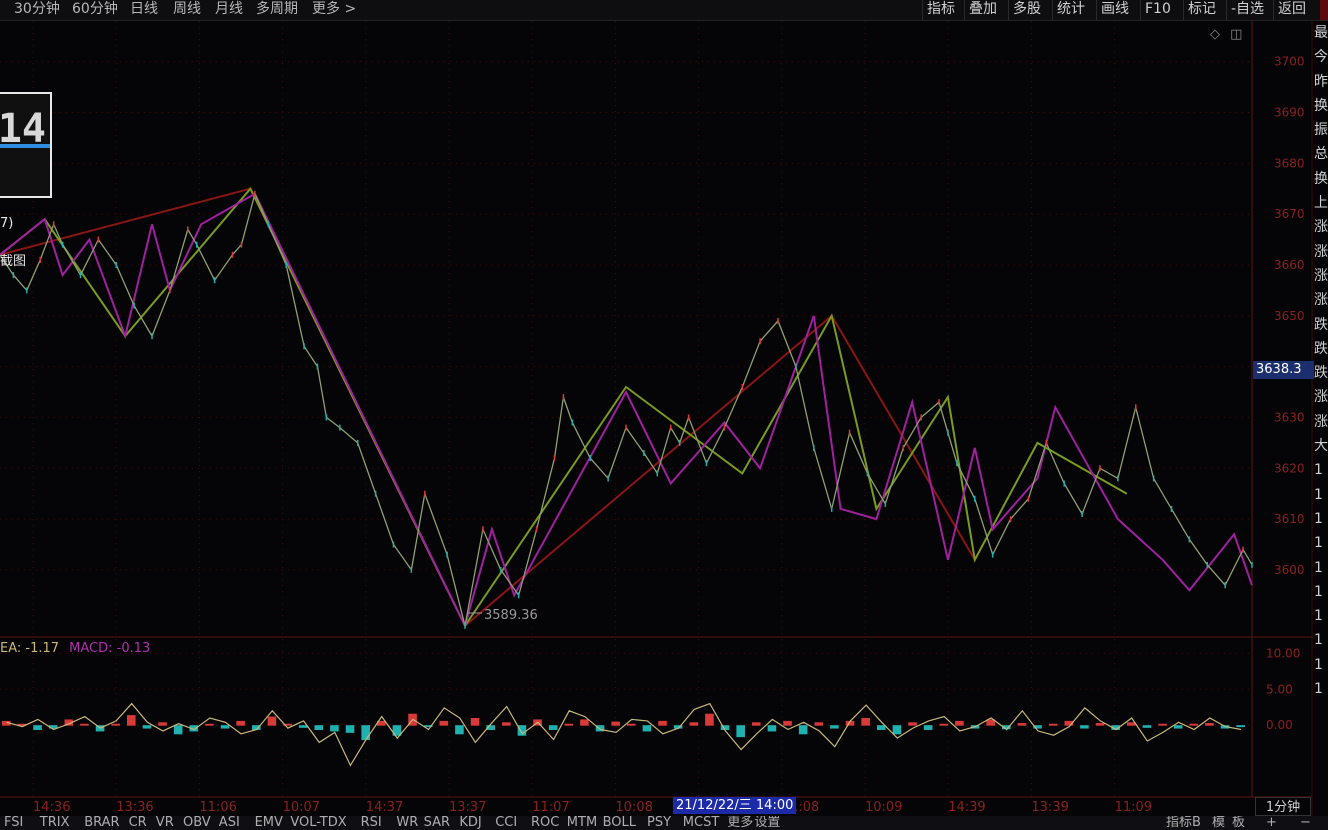 The height and width of the screenshot is (830, 1328). I want to click on indicator-tab-vol-tdx: VOL-TDX, so click(318, 823).